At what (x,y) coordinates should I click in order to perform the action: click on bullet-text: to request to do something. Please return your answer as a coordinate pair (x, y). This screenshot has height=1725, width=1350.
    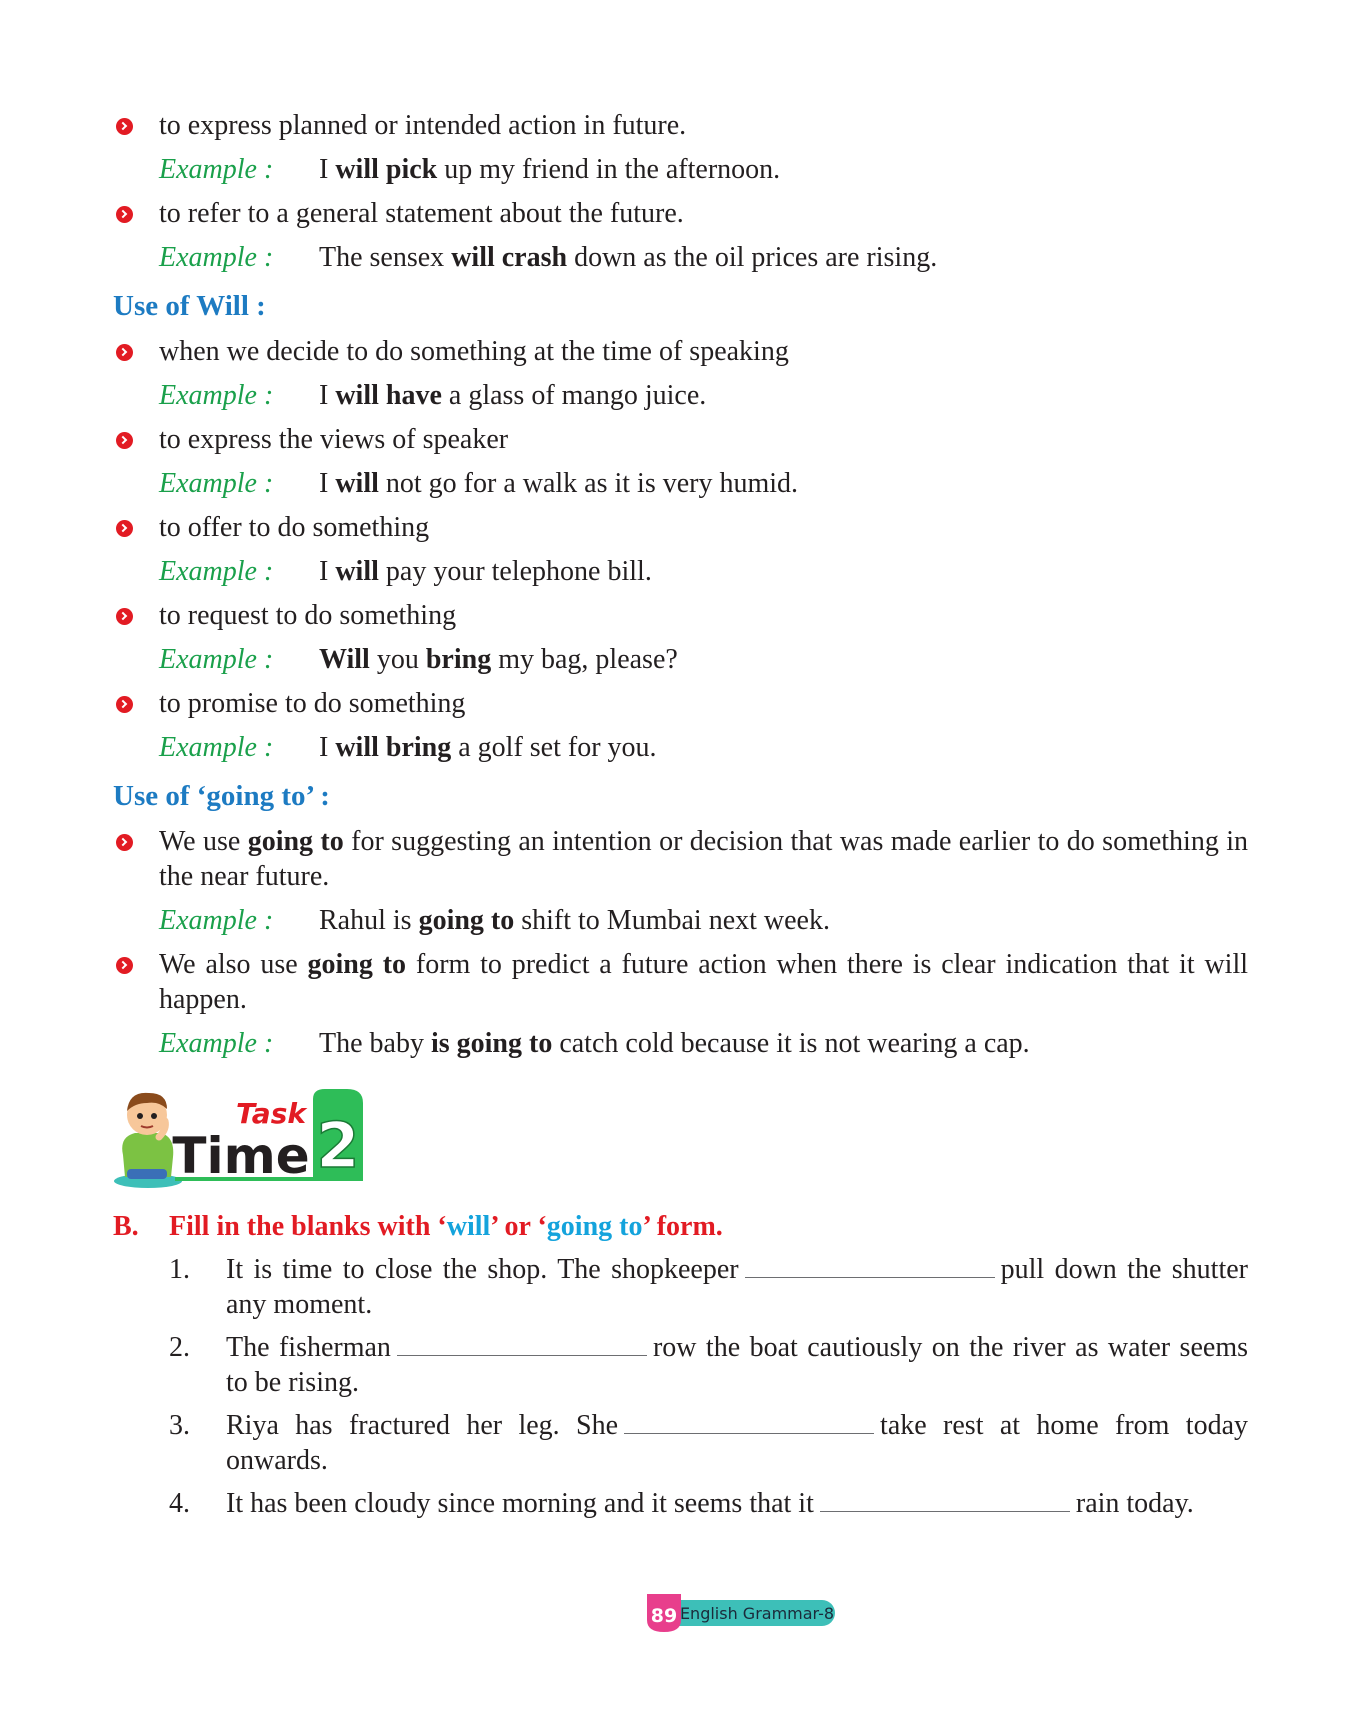
    Looking at the image, I should click on (308, 615).